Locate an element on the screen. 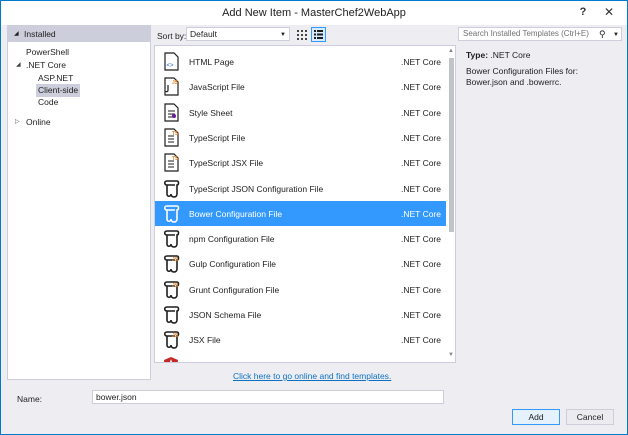  tree-item-powershell: PowerShell is located at coordinates (47, 52).